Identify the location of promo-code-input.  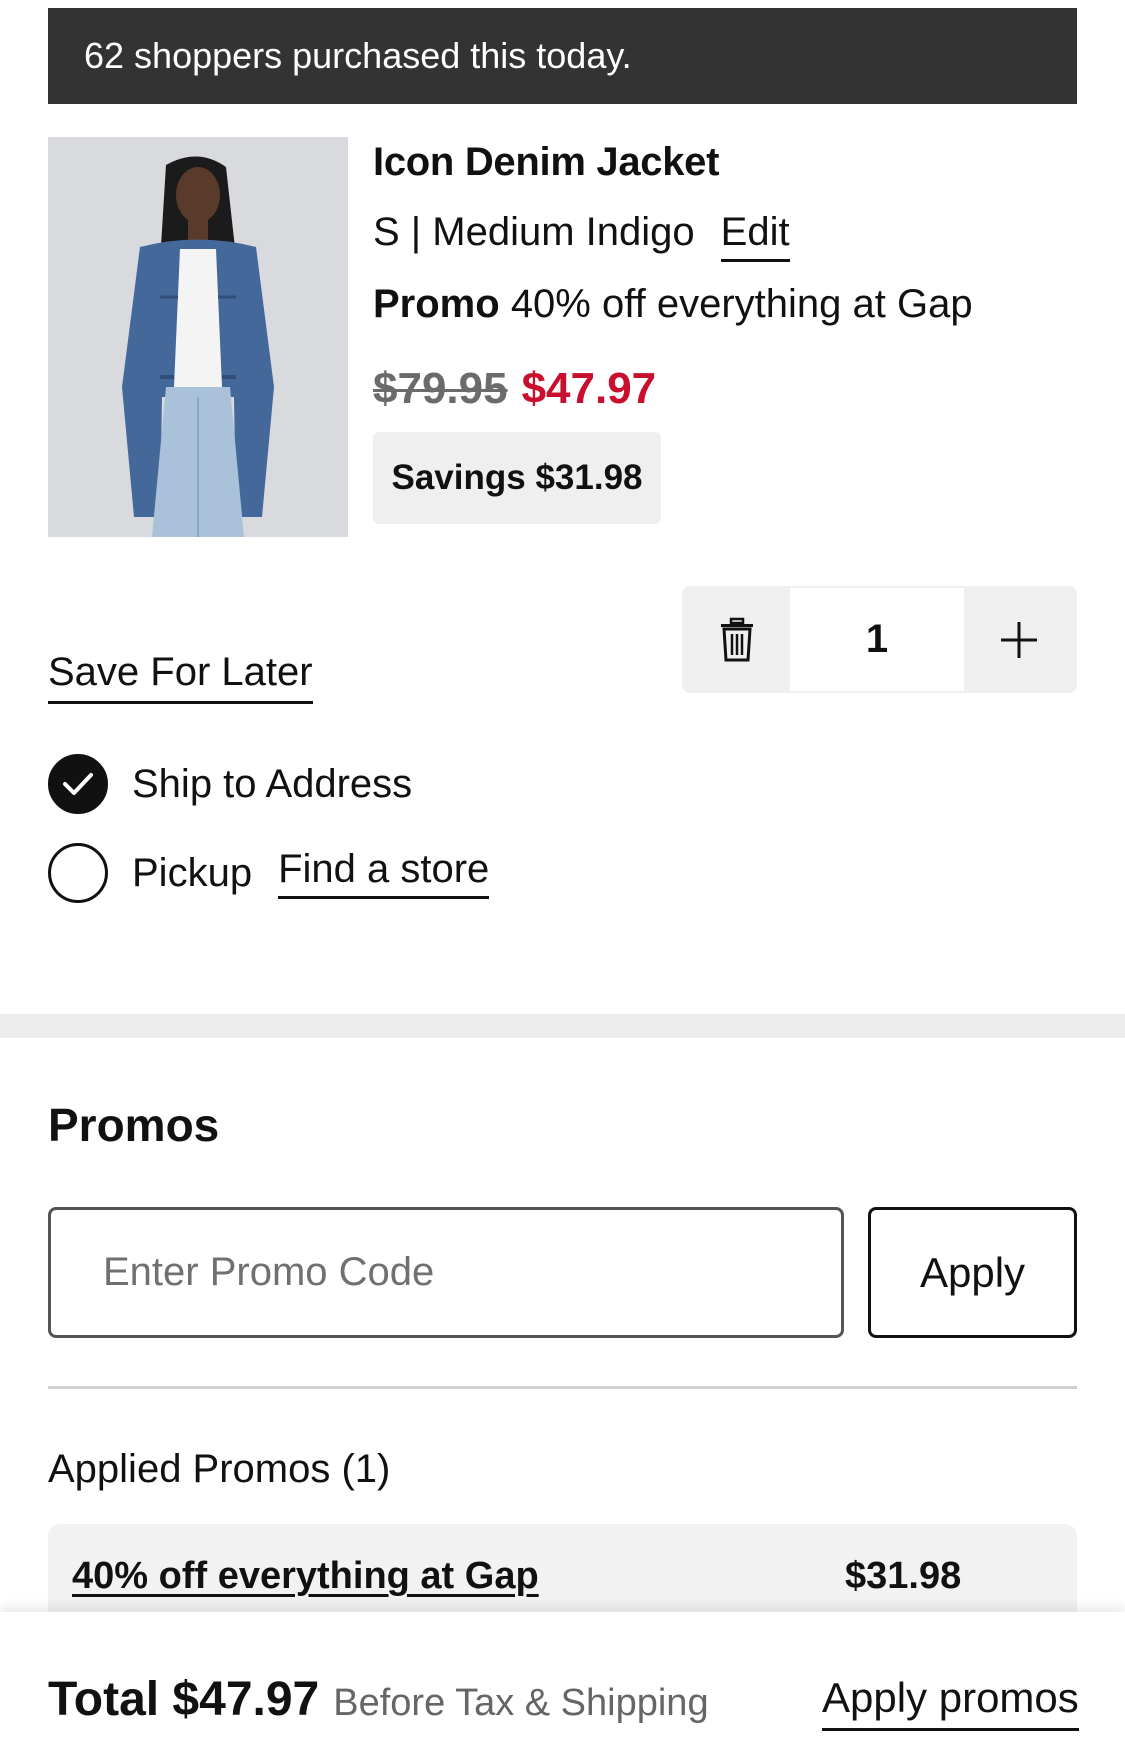
(446, 1272).